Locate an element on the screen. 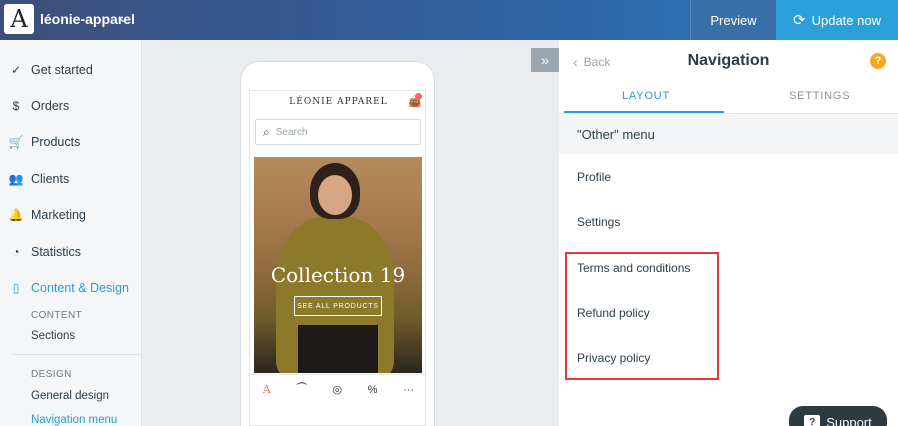 Image resolution: width=898 pixels, height=426 pixels. shop-tab-bar: A ⏜ ◎ % ··· is located at coordinates (338, 389).